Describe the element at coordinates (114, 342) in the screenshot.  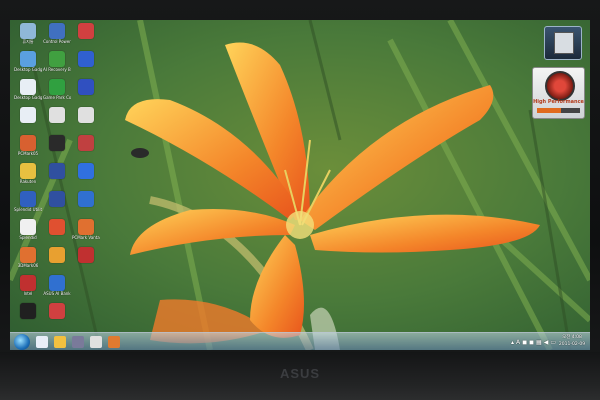
I see `pinned-app-taskbar-icon` at that location.